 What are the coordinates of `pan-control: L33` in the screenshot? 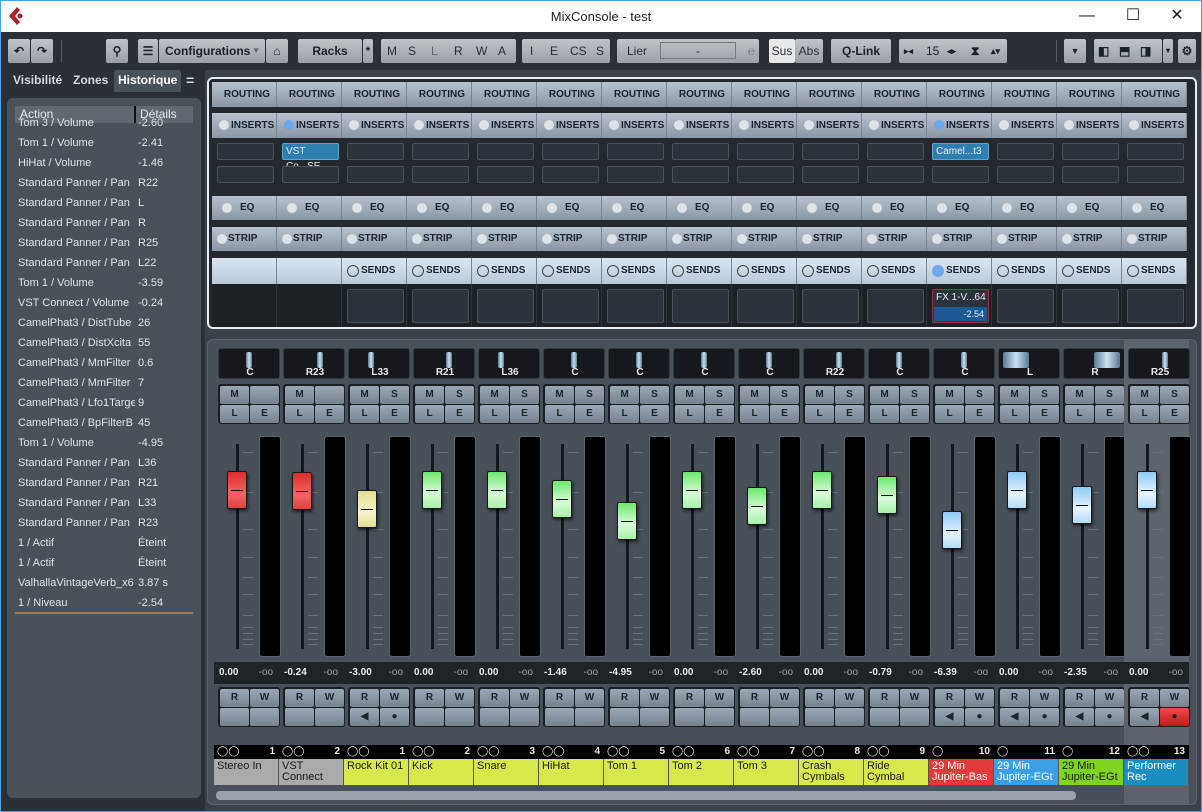 It's located at (379, 363).